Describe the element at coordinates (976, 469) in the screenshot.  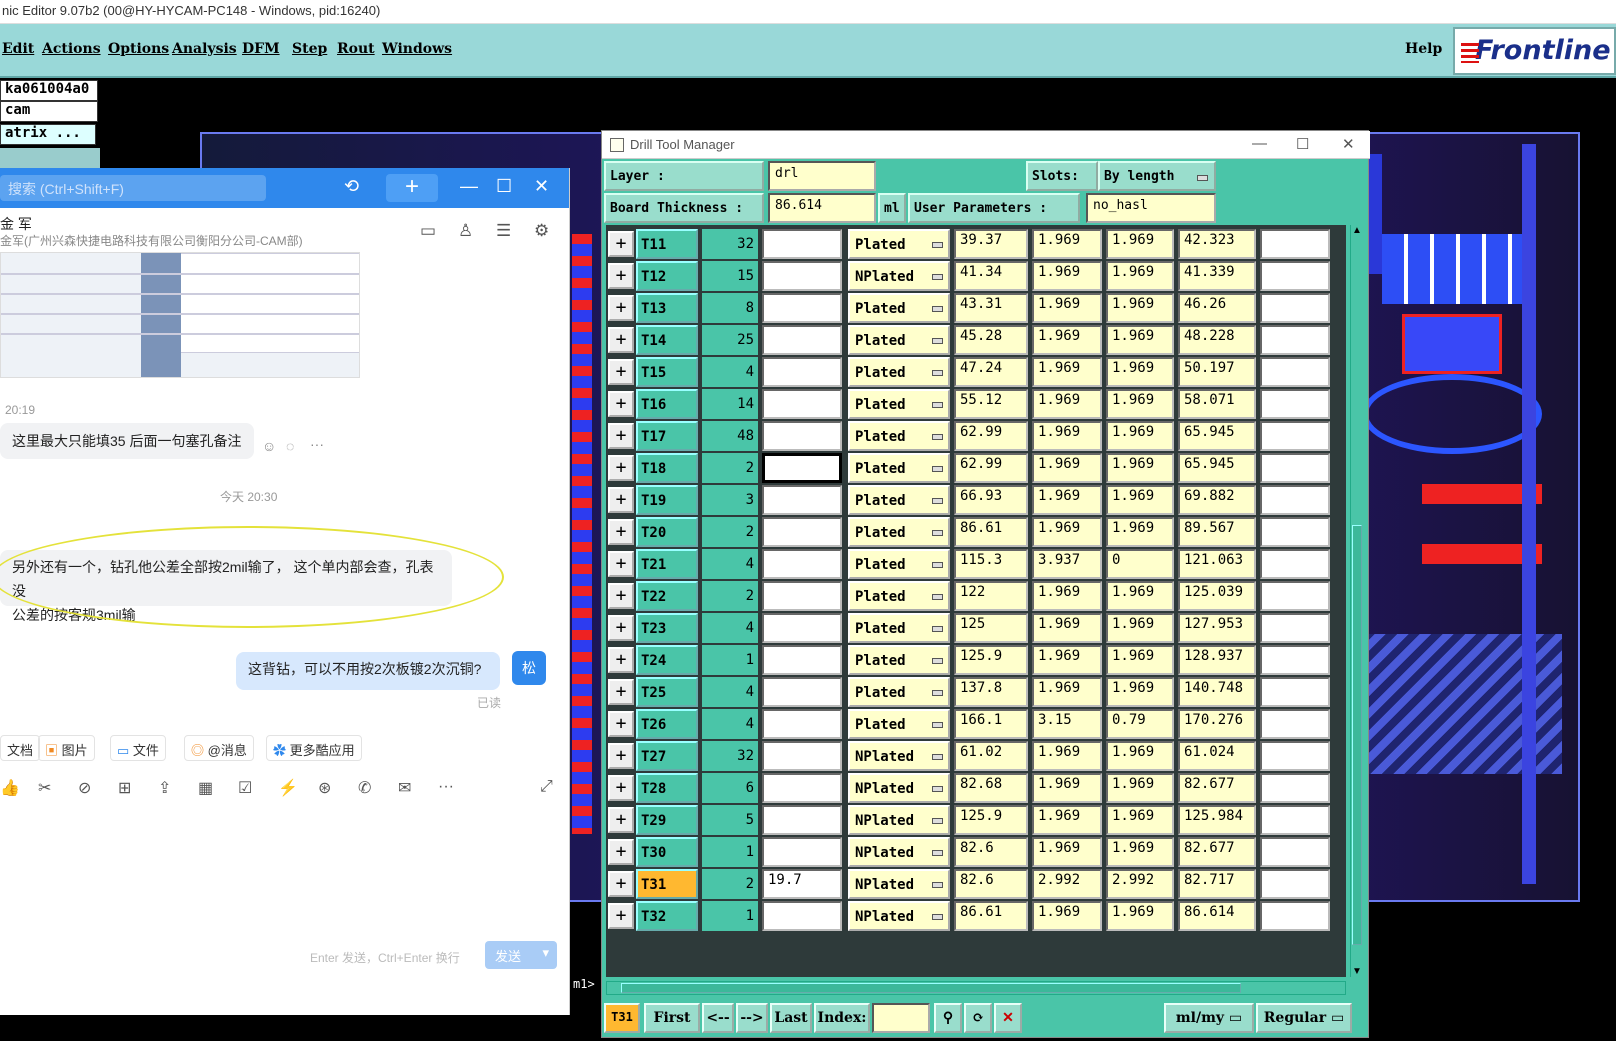
I see `table-row: + T18 2 Plated 62.99 1.969 1.969 65.945` at that location.